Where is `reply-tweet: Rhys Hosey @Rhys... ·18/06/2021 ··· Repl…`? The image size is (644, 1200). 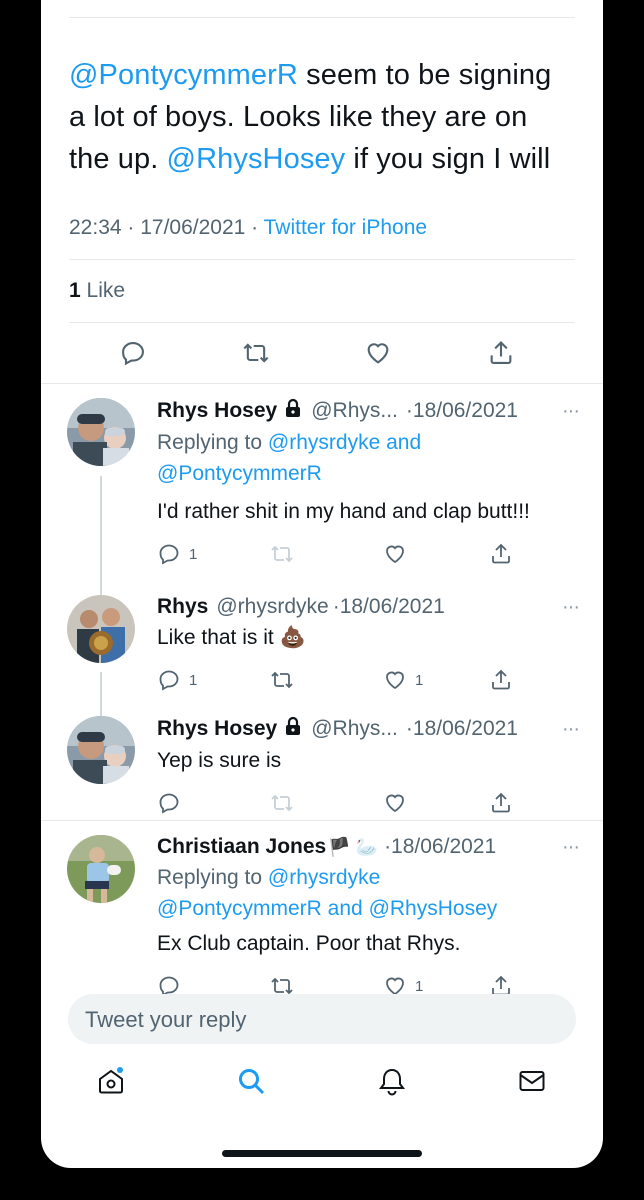 reply-tweet: Rhys Hosey @Rhys... ·18/06/2021 ··· Repl… is located at coordinates (322, 487).